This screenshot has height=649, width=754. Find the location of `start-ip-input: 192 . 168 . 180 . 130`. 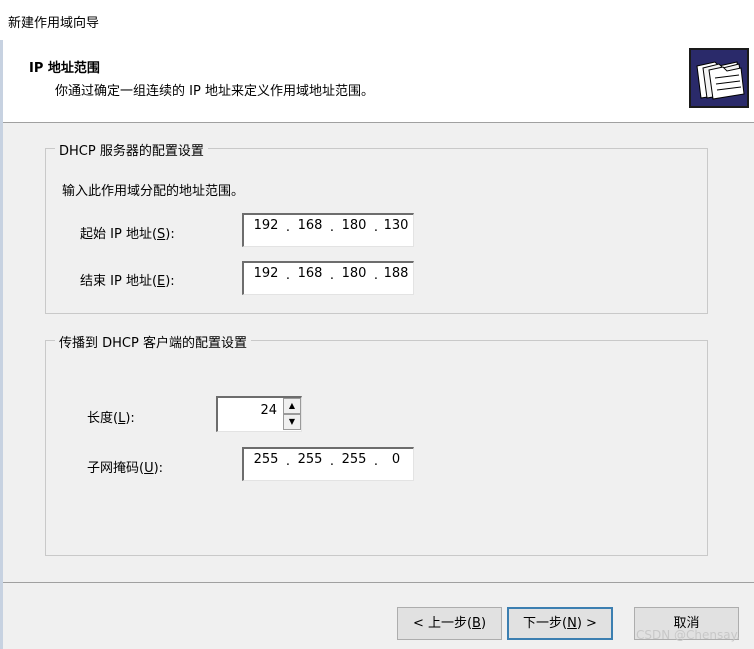

start-ip-input: 192 . 168 . 180 . 130 is located at coordinates (328, 230).